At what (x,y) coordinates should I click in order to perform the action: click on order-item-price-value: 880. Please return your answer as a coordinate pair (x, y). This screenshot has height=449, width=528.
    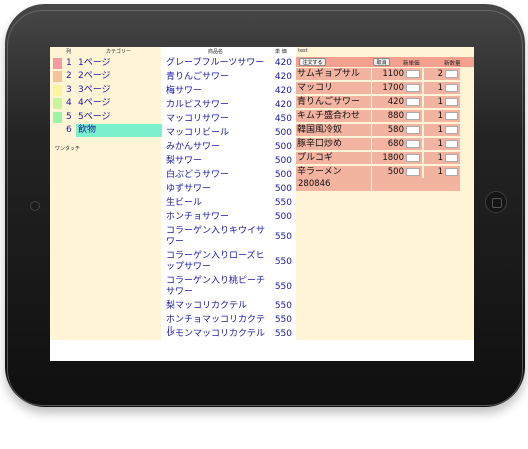
    Looking at the image, I should click on (395, 116).